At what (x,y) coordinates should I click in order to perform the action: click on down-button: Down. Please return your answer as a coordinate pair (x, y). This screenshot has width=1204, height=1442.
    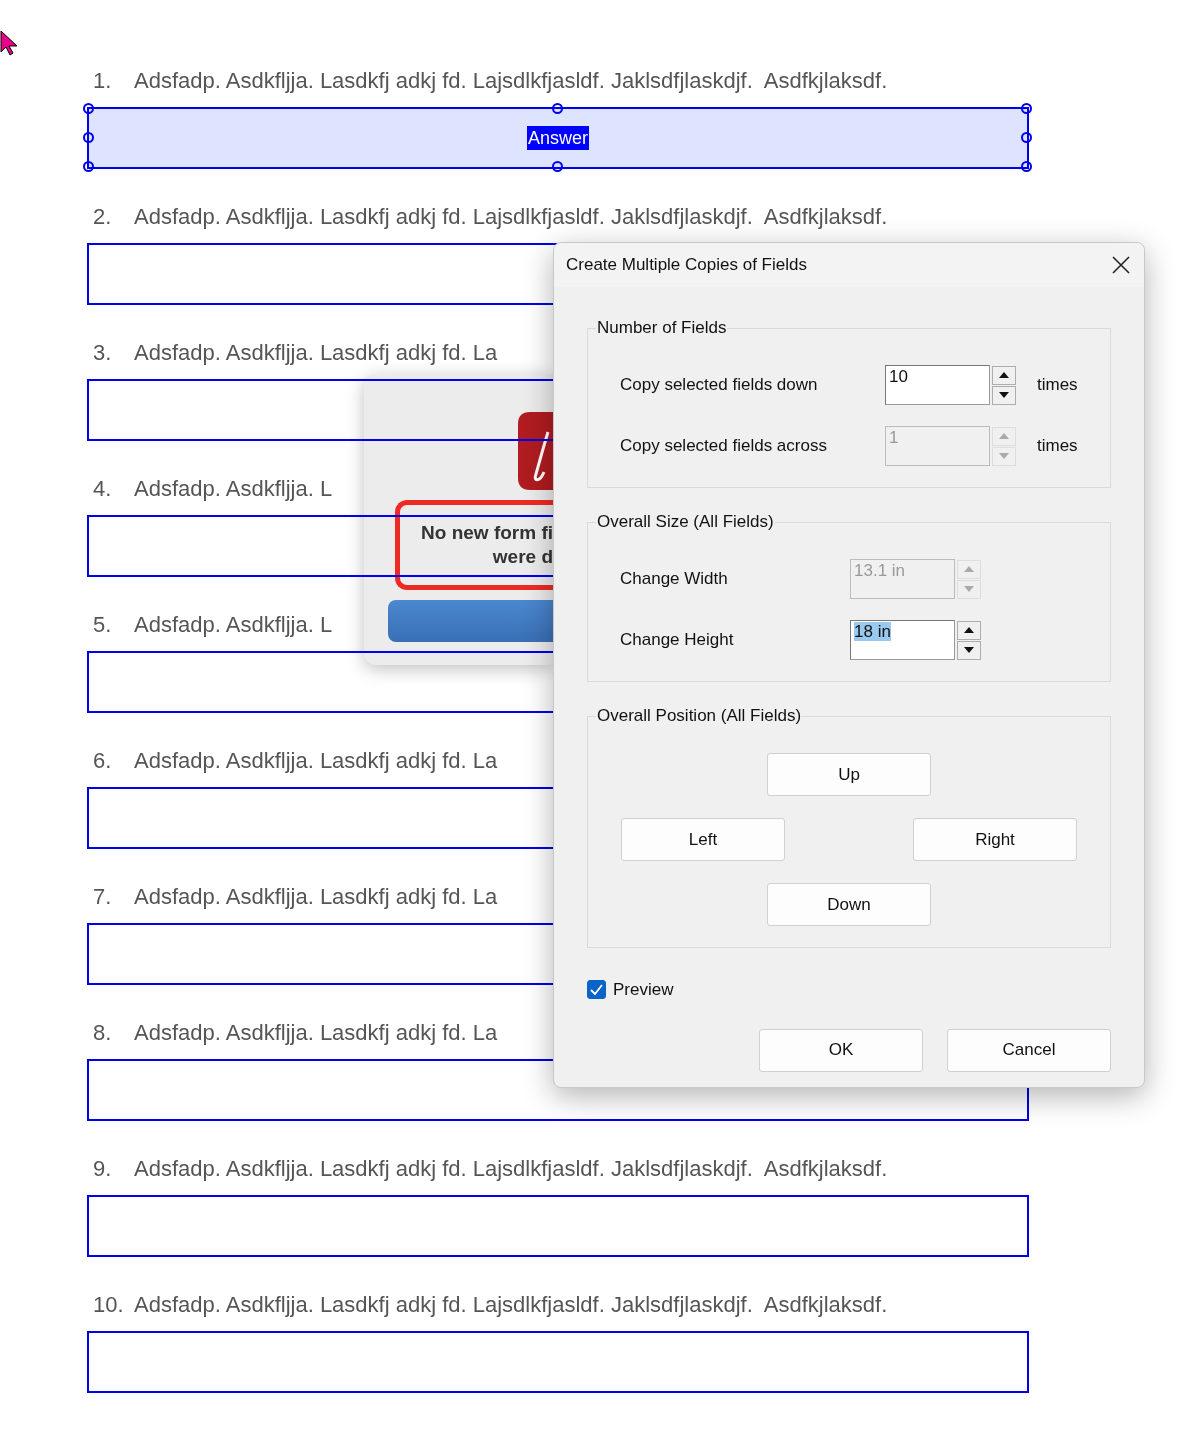
    Looking at the image, I should click on (849, 904).